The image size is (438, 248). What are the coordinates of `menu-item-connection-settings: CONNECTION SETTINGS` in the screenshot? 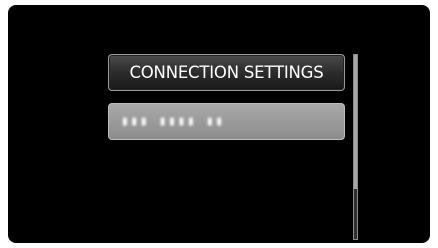 It's located at (226, 72).